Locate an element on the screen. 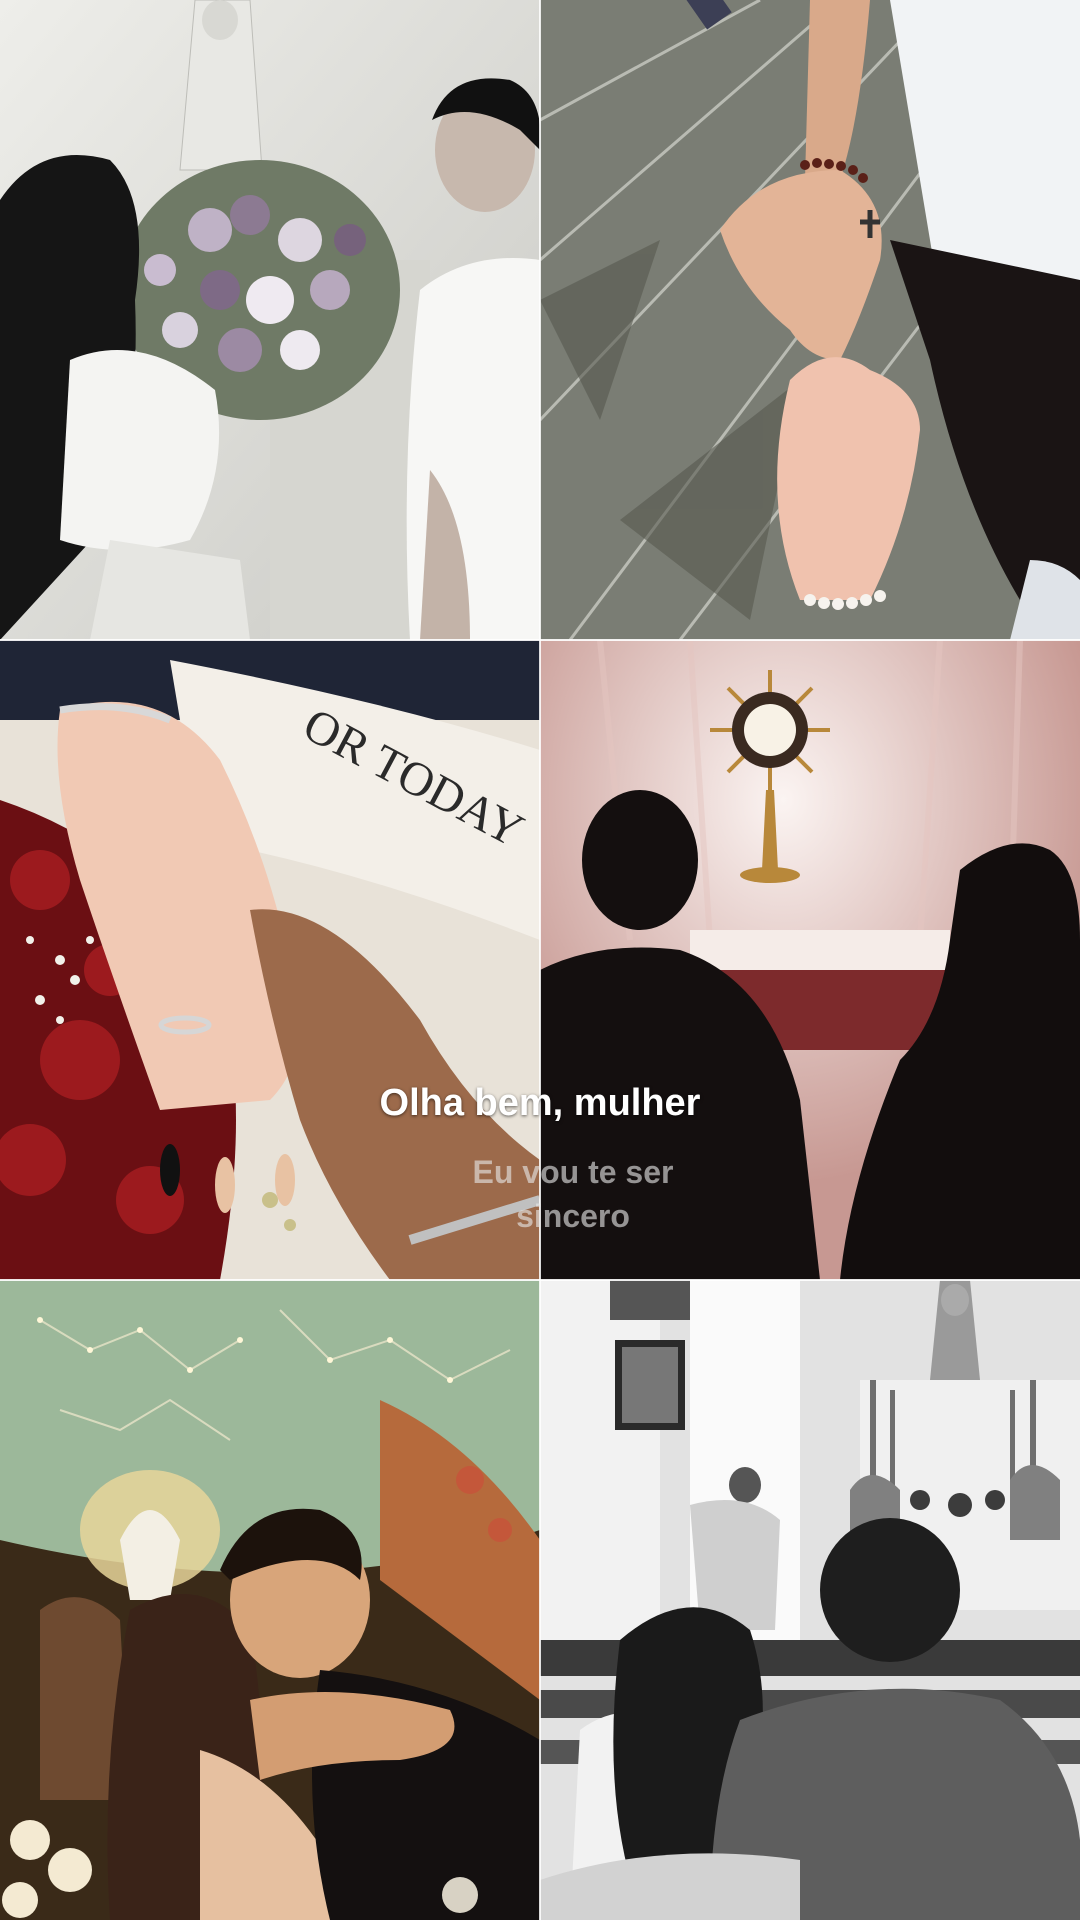 The width and height of the screenshot is (1080, 1920). collage-divider-vertical is located at coordinates (540, 960).